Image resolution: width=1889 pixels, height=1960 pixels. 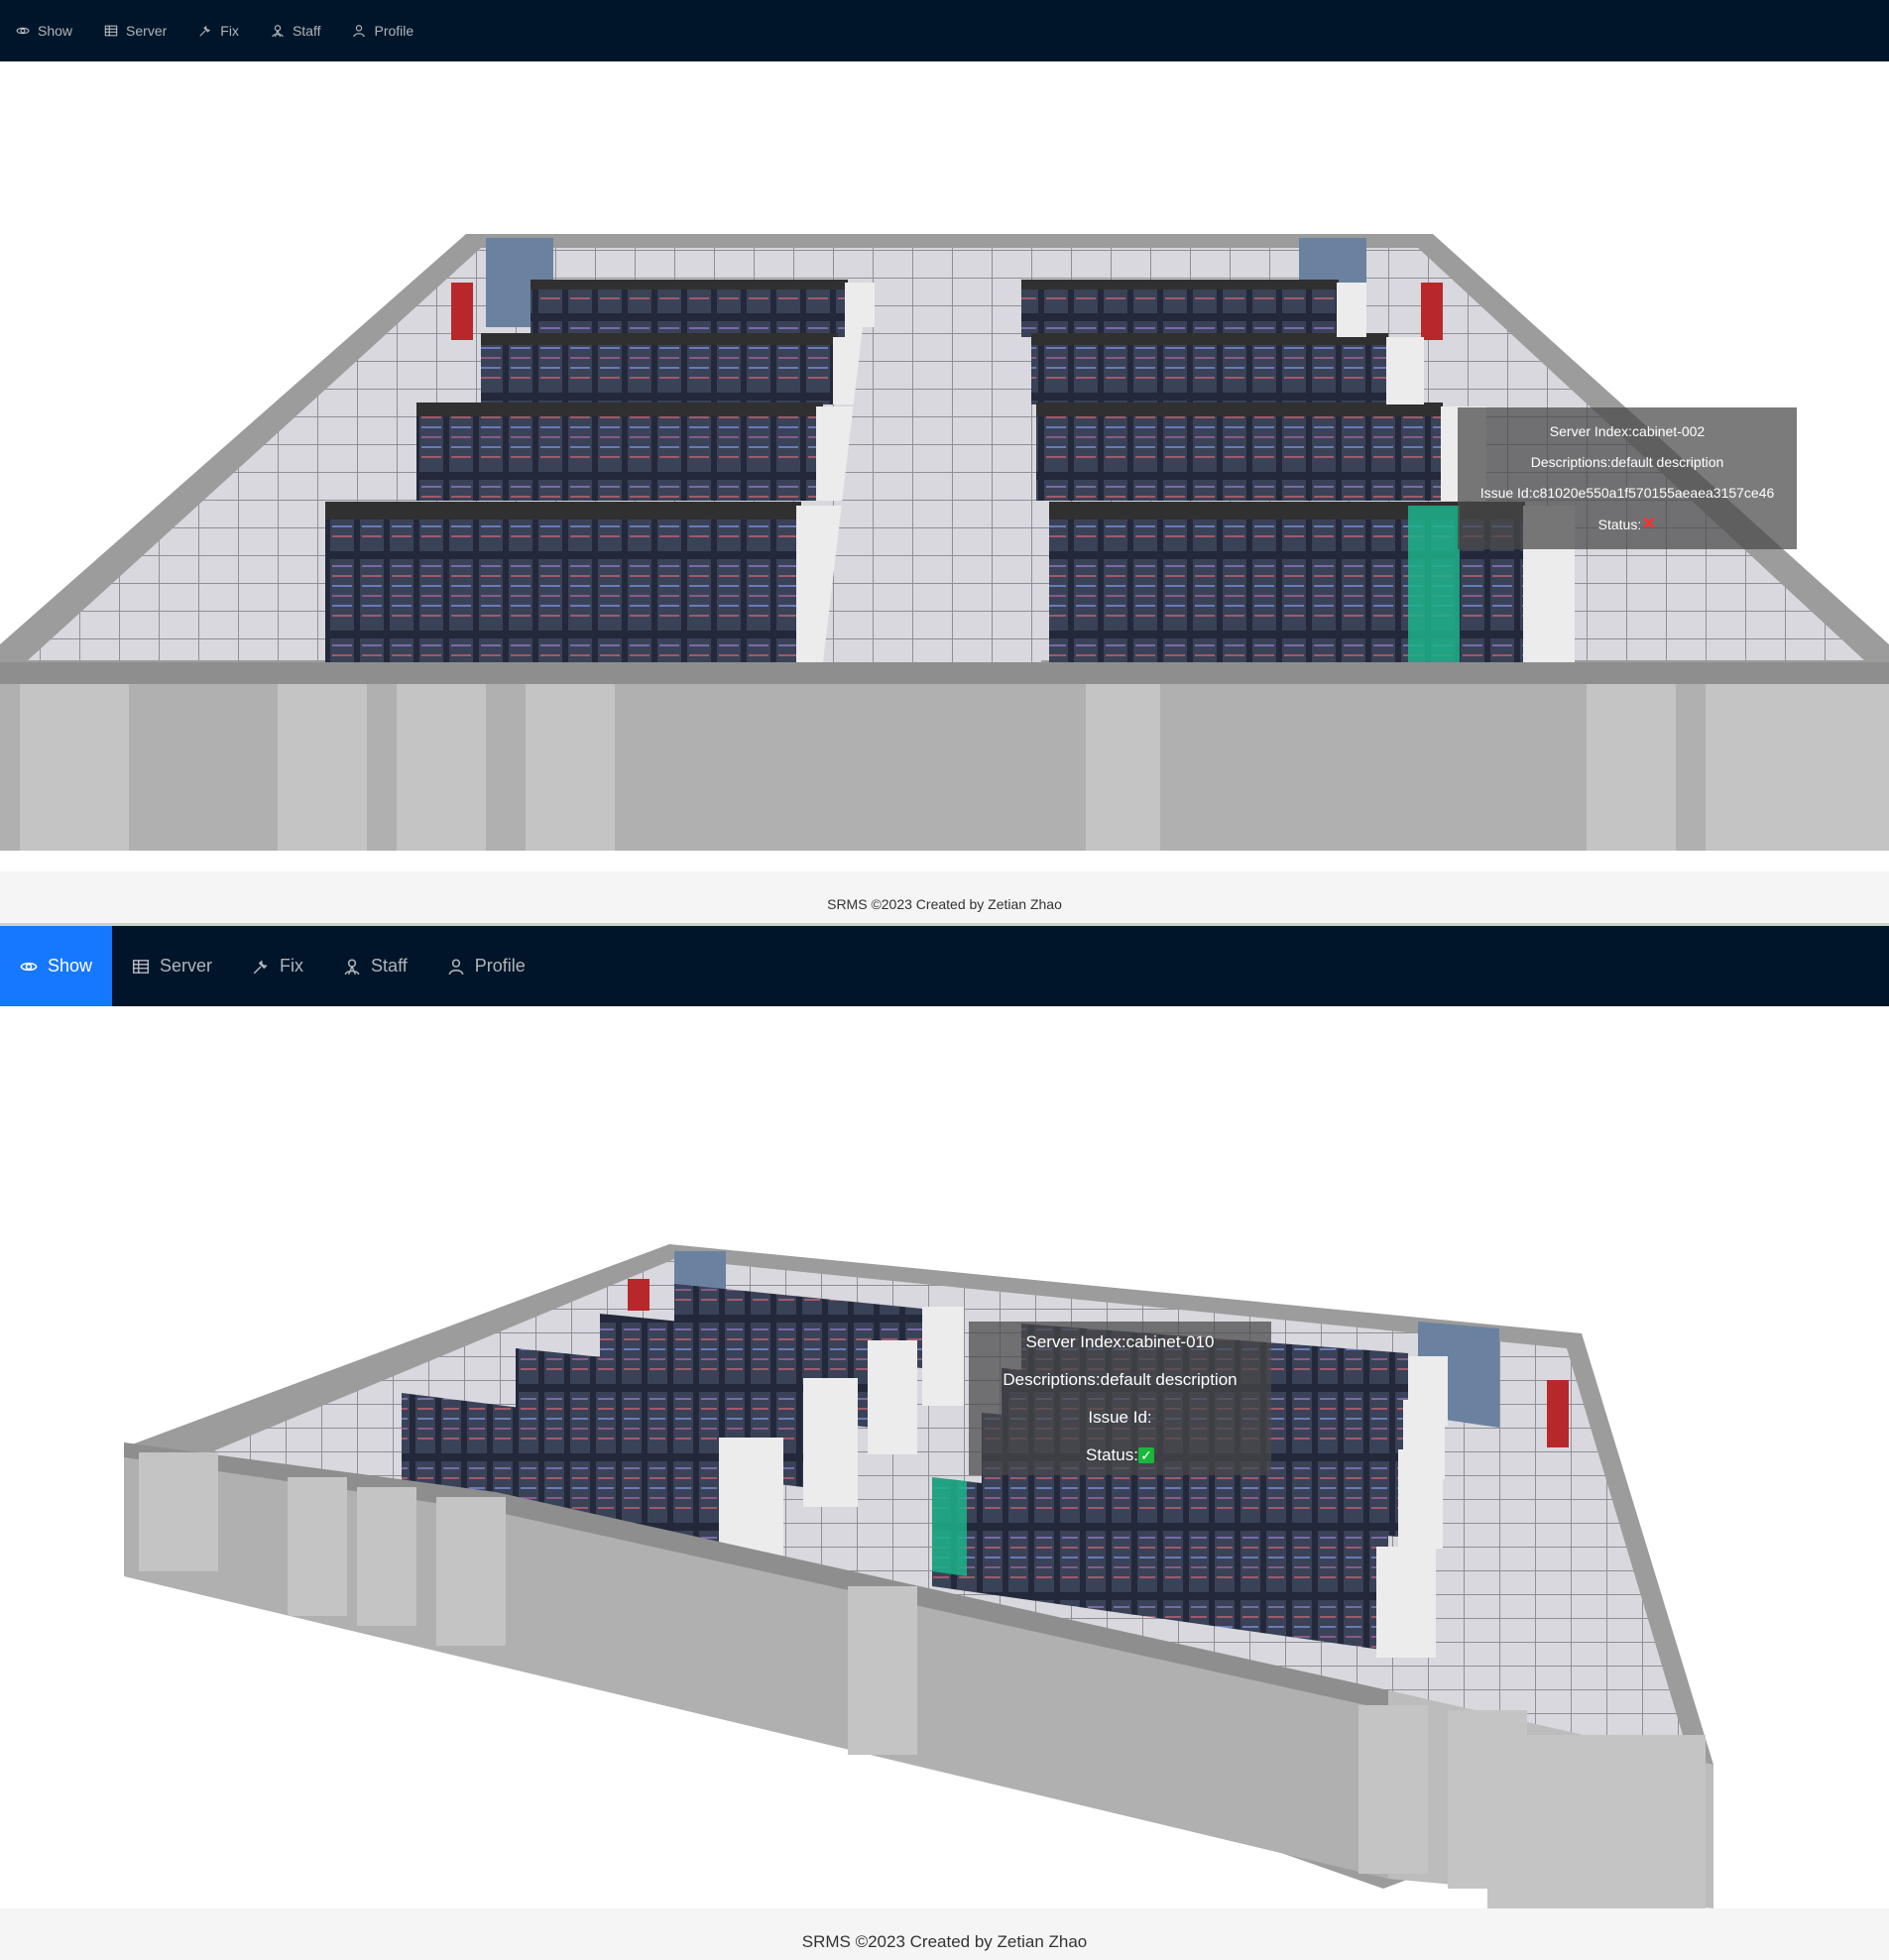 What do you see at coordinates (1120, 1341) in the screenshot?
I see `tooltip-server-index: Server Index:cabinet-010` at bounding box center [1120, 1341].